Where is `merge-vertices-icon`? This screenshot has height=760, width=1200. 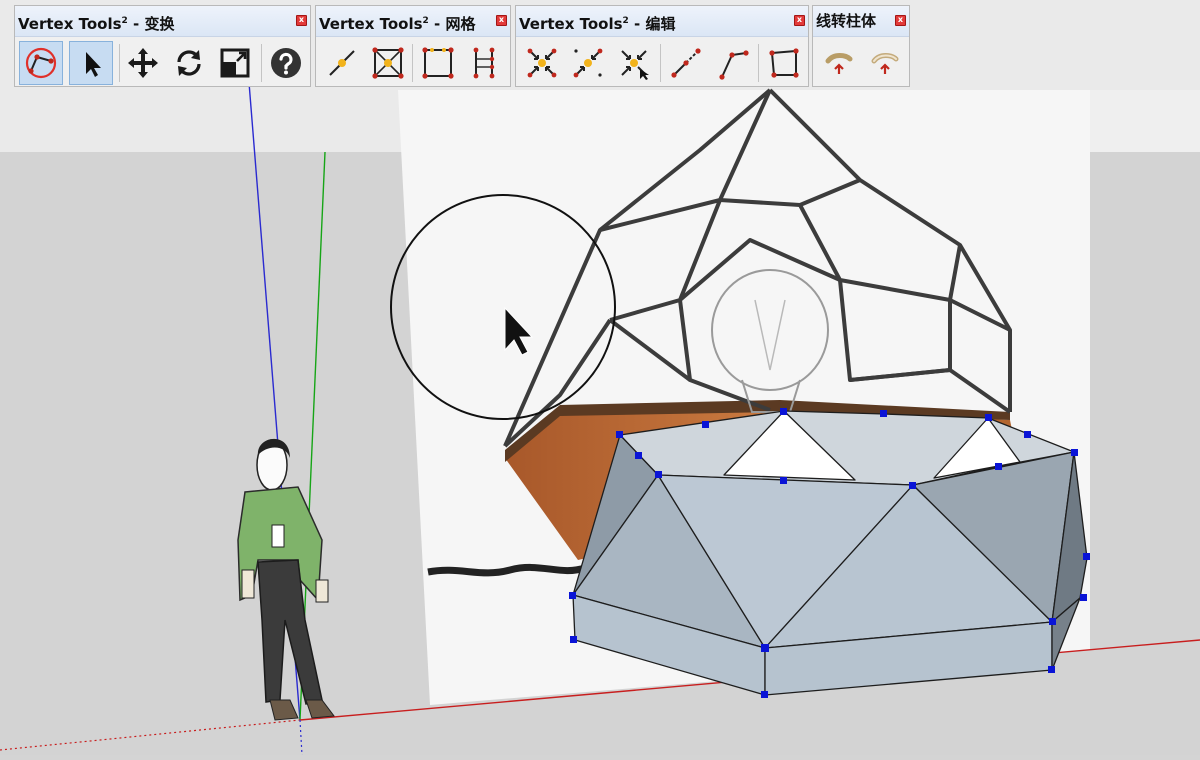
merge-vertices-icon is located at coordinates (542, 63).